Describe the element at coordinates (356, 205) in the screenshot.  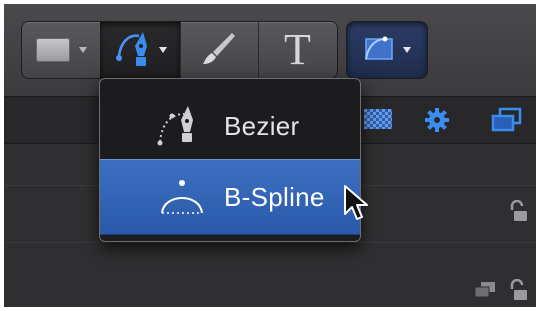
I see `mouse-pointer-icon` at that location.